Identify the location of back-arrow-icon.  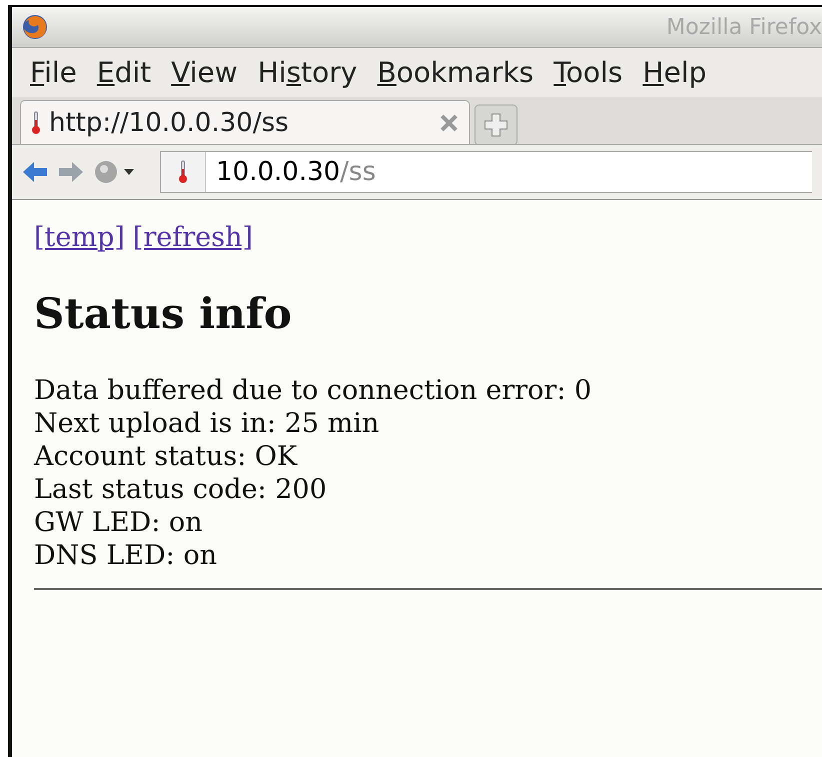
(35, 172).